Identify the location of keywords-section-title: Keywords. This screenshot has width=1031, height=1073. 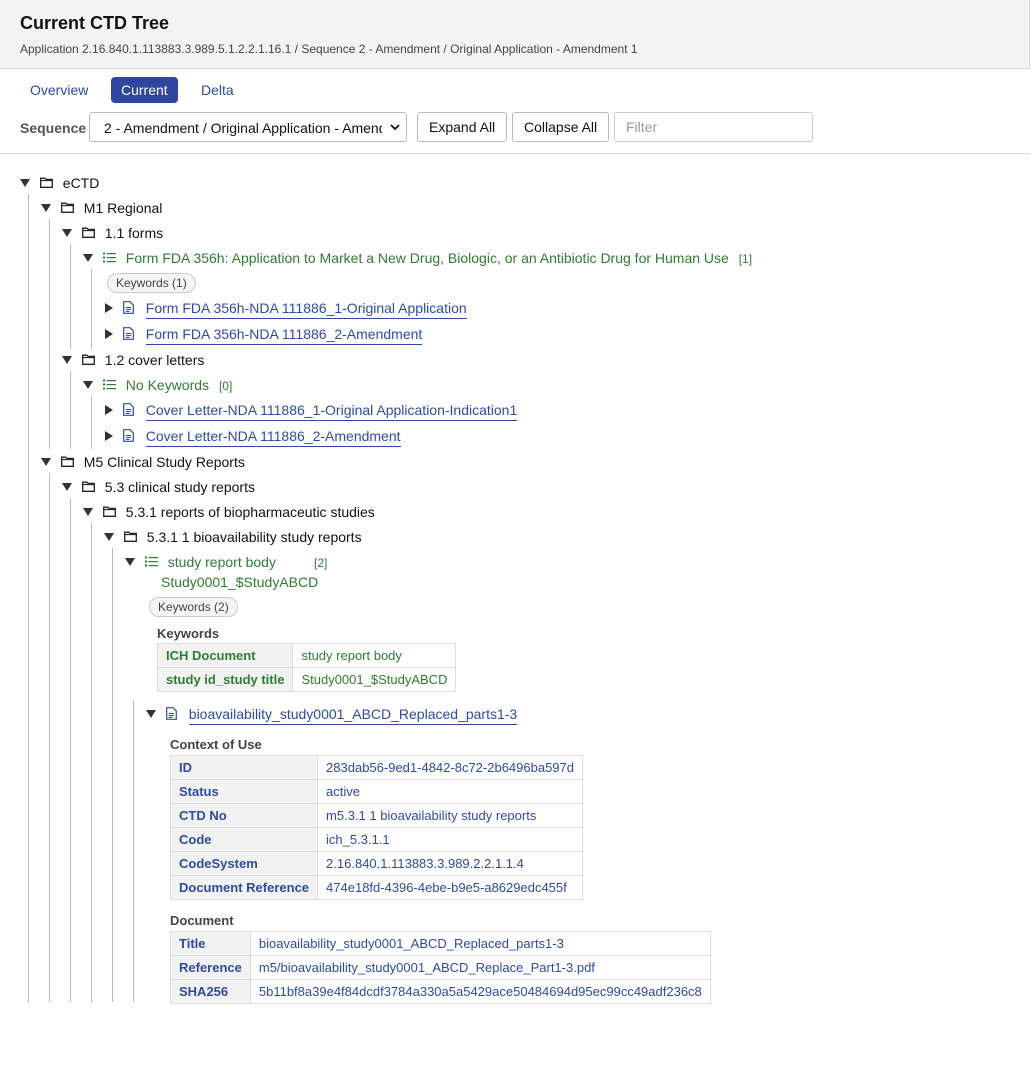
(188, 633).